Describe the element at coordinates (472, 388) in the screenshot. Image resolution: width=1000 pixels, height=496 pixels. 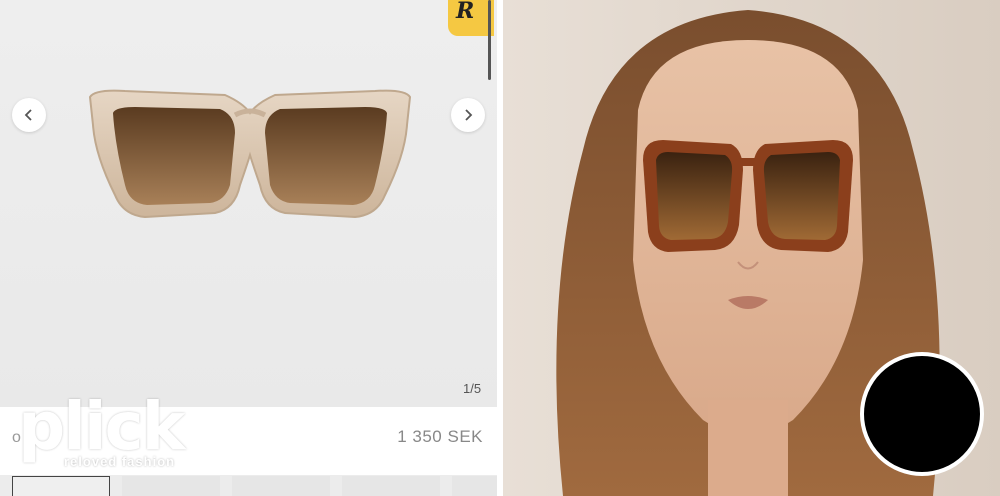
I see `image-counter: 1/5` at that location.